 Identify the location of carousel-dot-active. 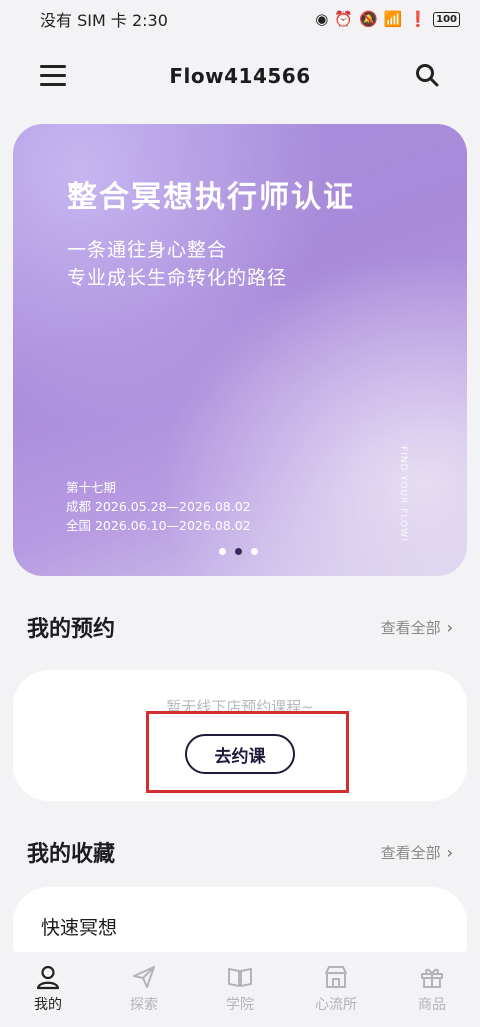
(238, 551).